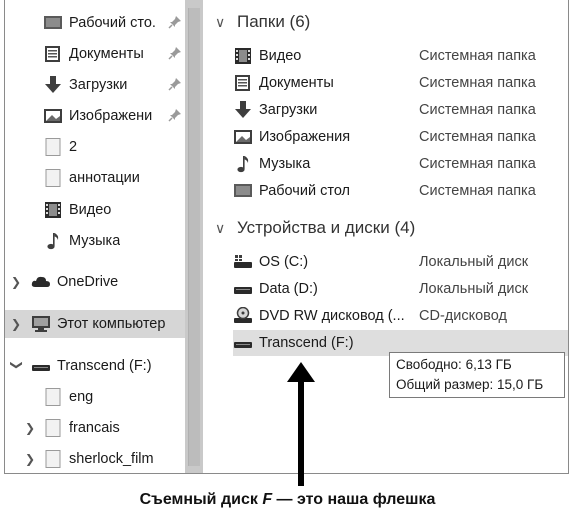 The image size is (575, 527). Describe the element at coordinates (267, 499) in the screenshot. I see `caption-drive-letter: F` at that location.